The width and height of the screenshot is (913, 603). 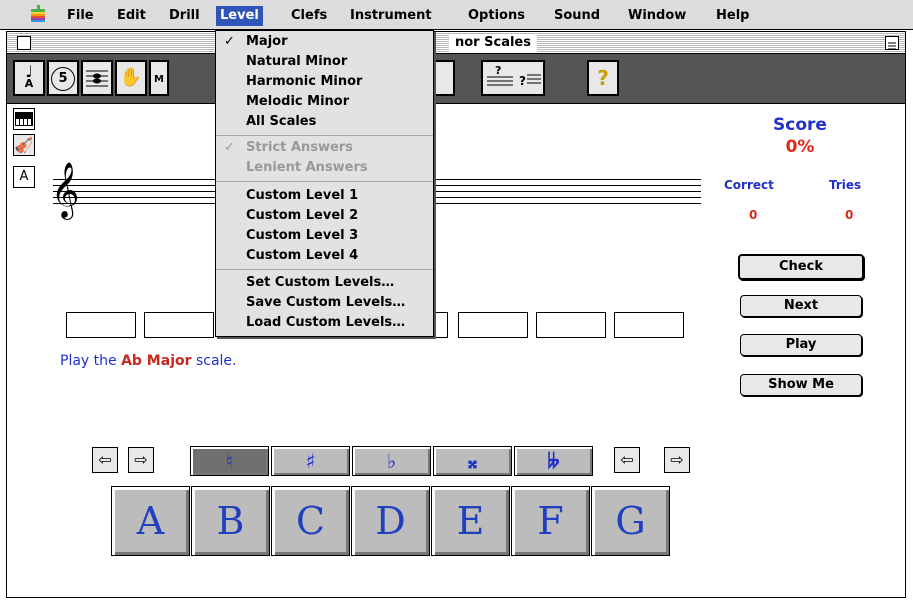 What do you see at coordinates (324, 236) in the screenshot?
I see `menu-item-custom-level-3: Custom Level 3` at bounding box center [324, 236].